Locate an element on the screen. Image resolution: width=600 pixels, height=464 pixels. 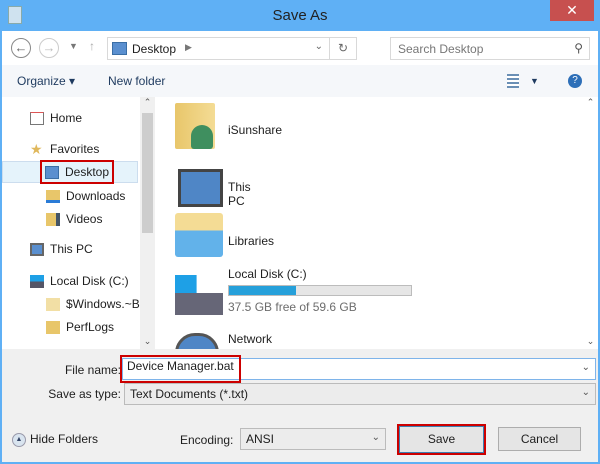
encoding-label: Encoding: is located at coordinates (207, 440).